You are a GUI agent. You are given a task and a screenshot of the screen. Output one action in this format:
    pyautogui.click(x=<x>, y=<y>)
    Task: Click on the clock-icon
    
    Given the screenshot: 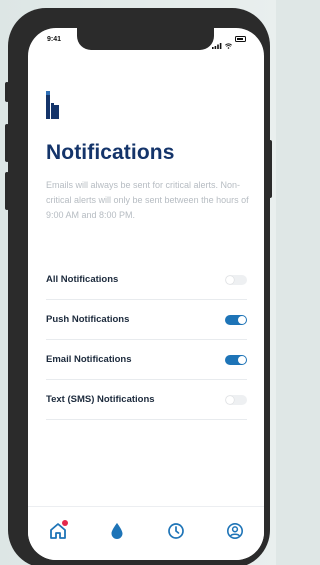 What is the action you would take?
    pyautogui.click(x=175, y=531)
    